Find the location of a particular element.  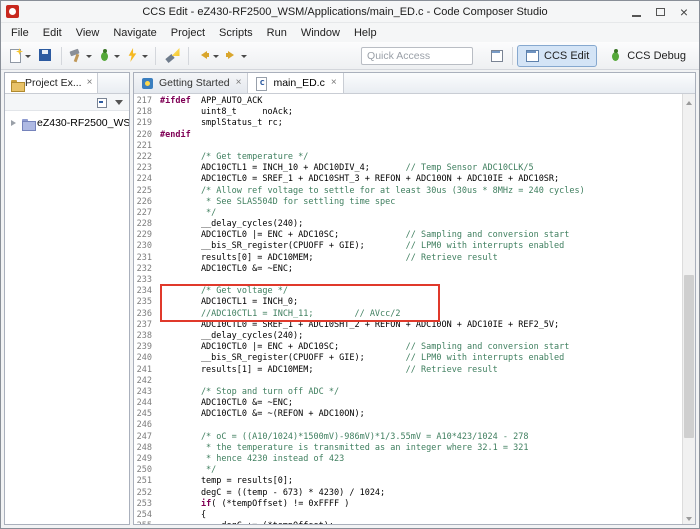

view-menu-icon is located at coordinates (119, 102).